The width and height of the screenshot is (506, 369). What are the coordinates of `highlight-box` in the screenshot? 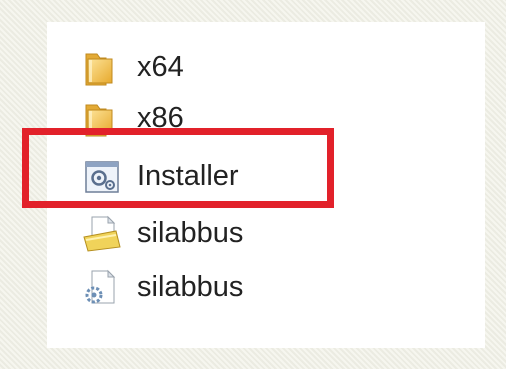 It's located at (178, 168).